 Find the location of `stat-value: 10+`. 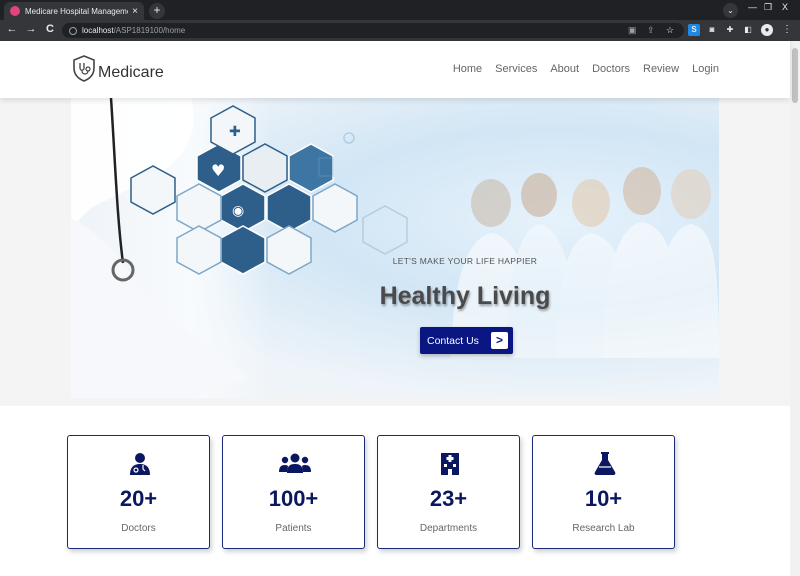

stat-value: 10+ is located at coordinates (603, 498).